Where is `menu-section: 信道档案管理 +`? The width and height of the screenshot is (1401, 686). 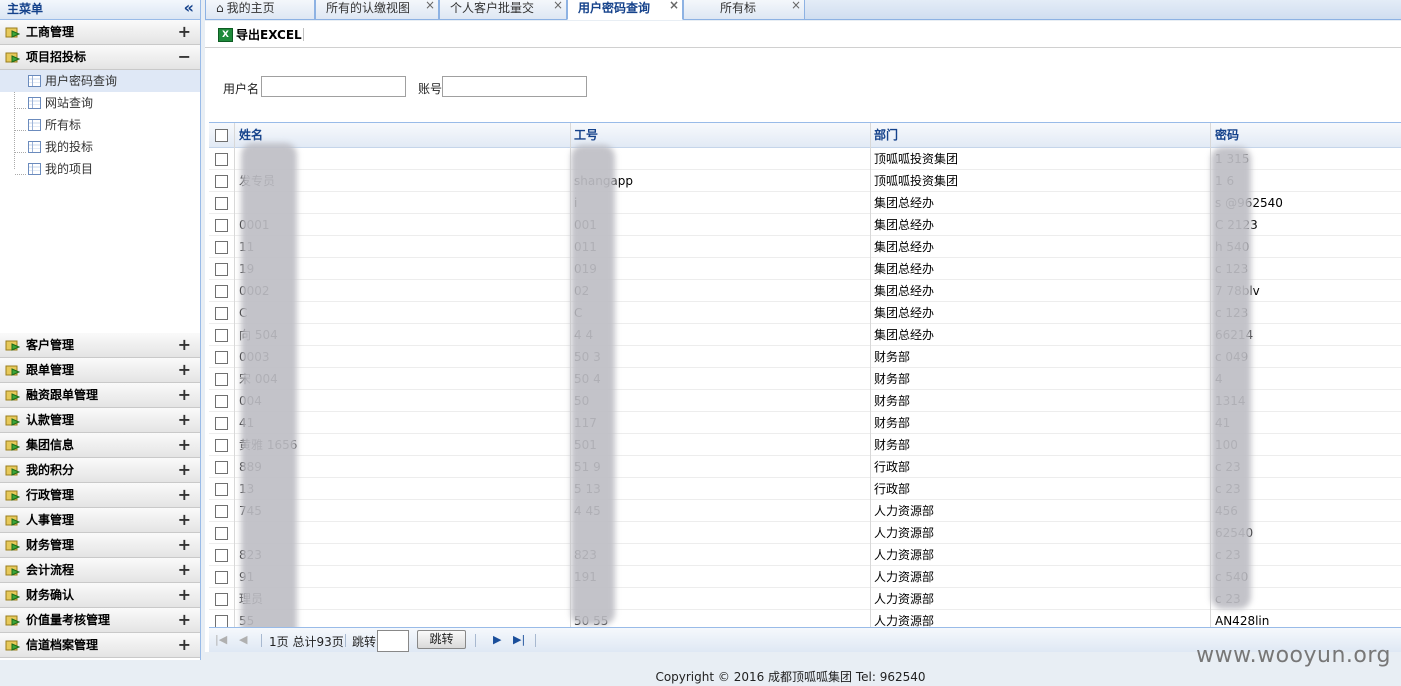
menu-section: 信道档案管理 + is located at coordinates (100, 645).